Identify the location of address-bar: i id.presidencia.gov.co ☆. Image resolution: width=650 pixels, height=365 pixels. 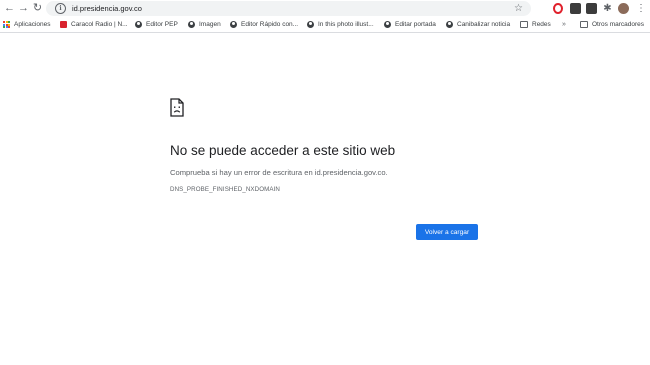
(288, 8).